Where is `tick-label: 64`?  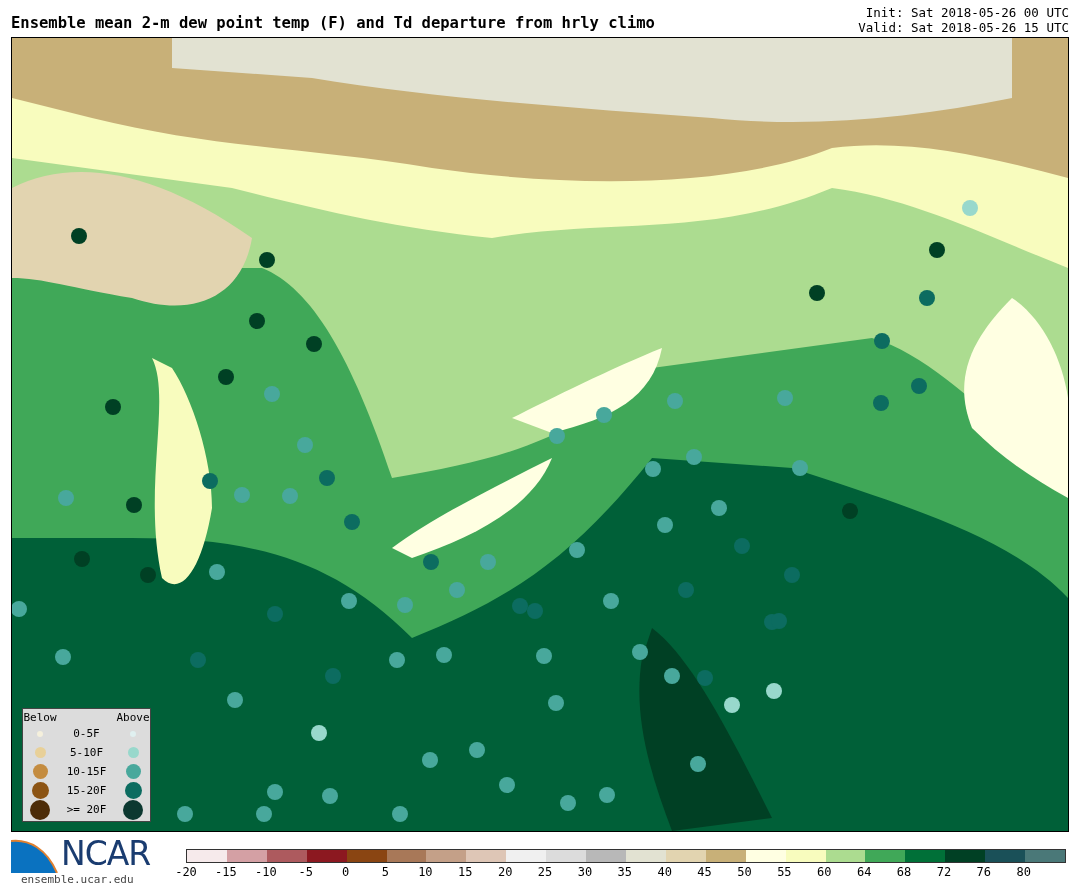 tick-label: 64 is located at coordinates (864, 872).